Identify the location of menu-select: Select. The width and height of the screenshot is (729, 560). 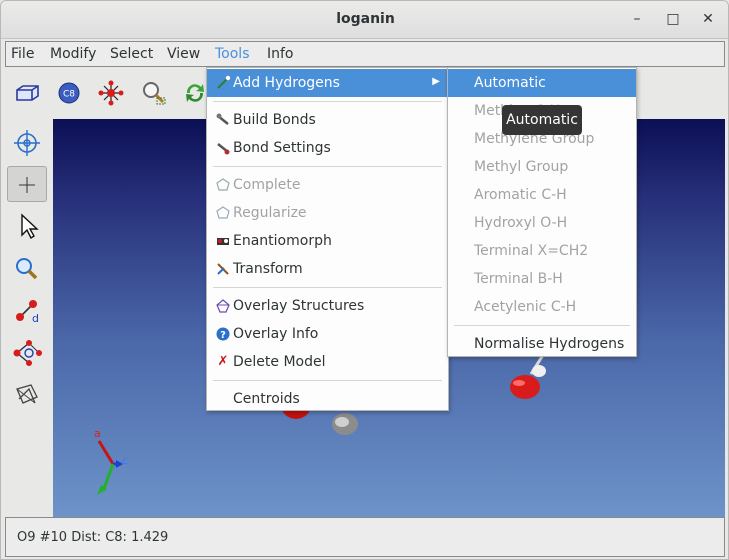
(131, 54).